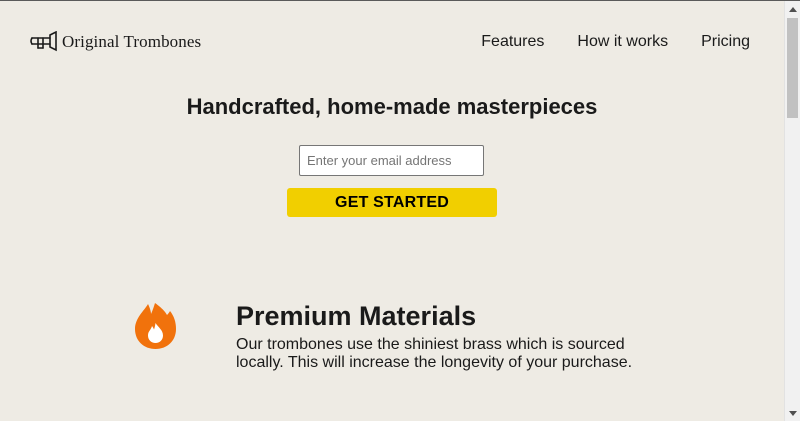 Image resolution: width=800 pixels, height=421 pixels. What do you see at coordinates (792, 413) in the screenshot?
I see `scroll-down-arrow-icon` at bounding box center [792, 413].